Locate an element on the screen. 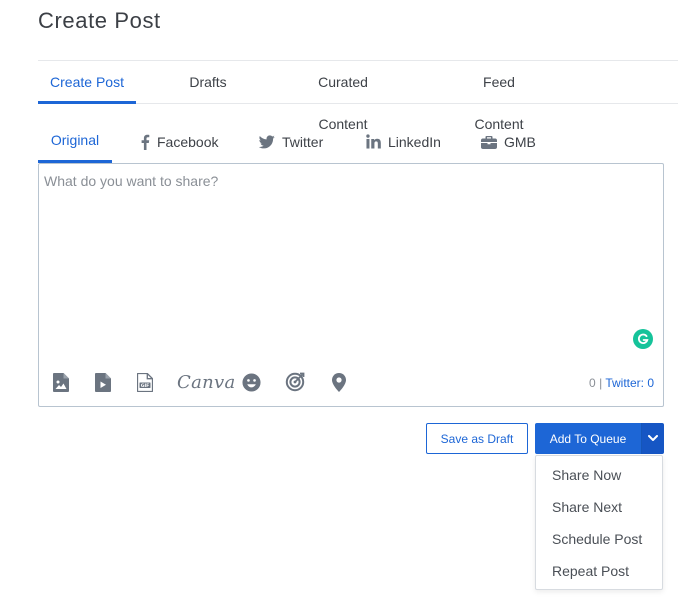 This screenshot has width=678, height=598. facebook-icon is located at coordinates (145, 142).